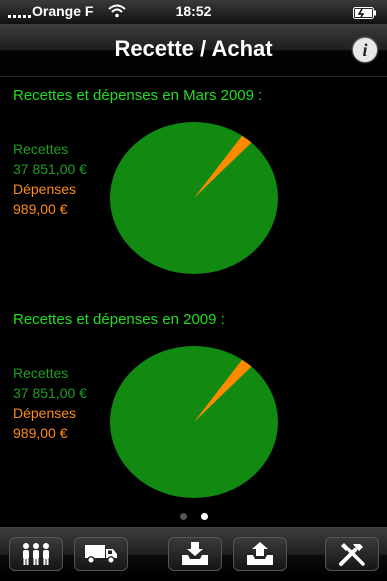 The height and width of the screenshot is (581, 387). I want to click on download-button, so click(195, 554).